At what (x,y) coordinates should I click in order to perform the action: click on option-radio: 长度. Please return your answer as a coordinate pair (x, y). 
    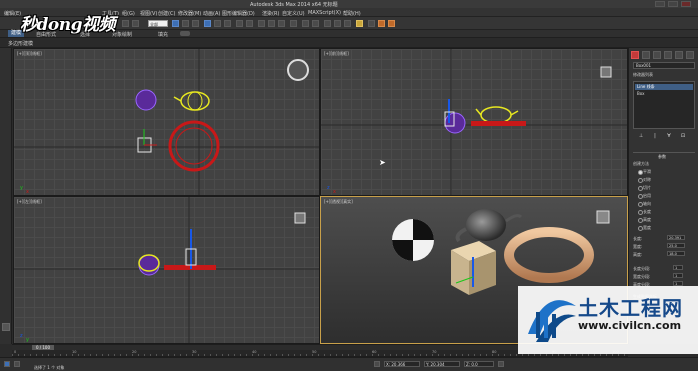
    Looking at the image, I should click on (644, 212).